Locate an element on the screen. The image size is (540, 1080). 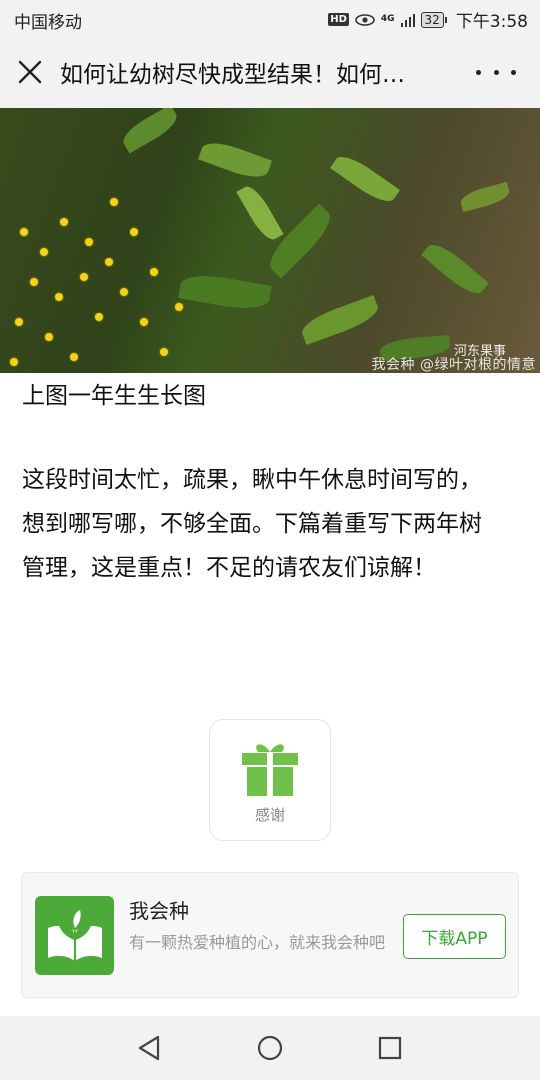
book-plant-icon is located at coordinates (74, 935).